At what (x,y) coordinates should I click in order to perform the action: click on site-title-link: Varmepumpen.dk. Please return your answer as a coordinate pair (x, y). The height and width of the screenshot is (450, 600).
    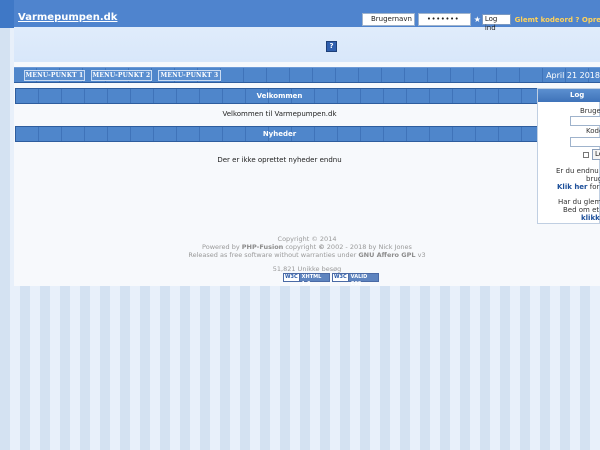
    Looking at the image, I should click on (67, 17).